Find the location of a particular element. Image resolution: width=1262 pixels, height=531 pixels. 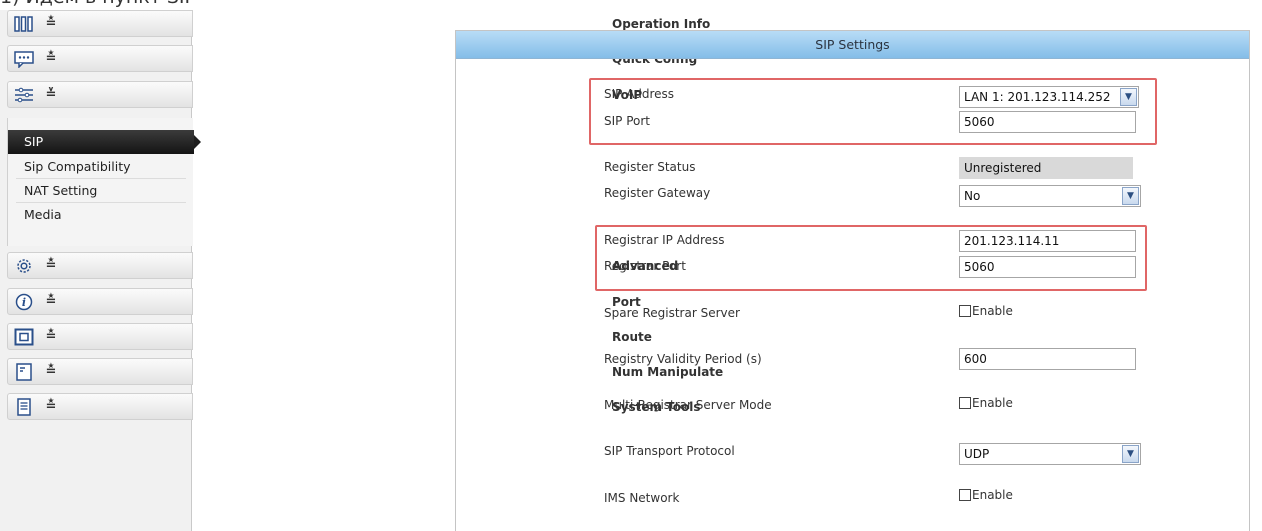

caption-text: 1) Идем в пункт SIP is located at coordinates (98, 5).